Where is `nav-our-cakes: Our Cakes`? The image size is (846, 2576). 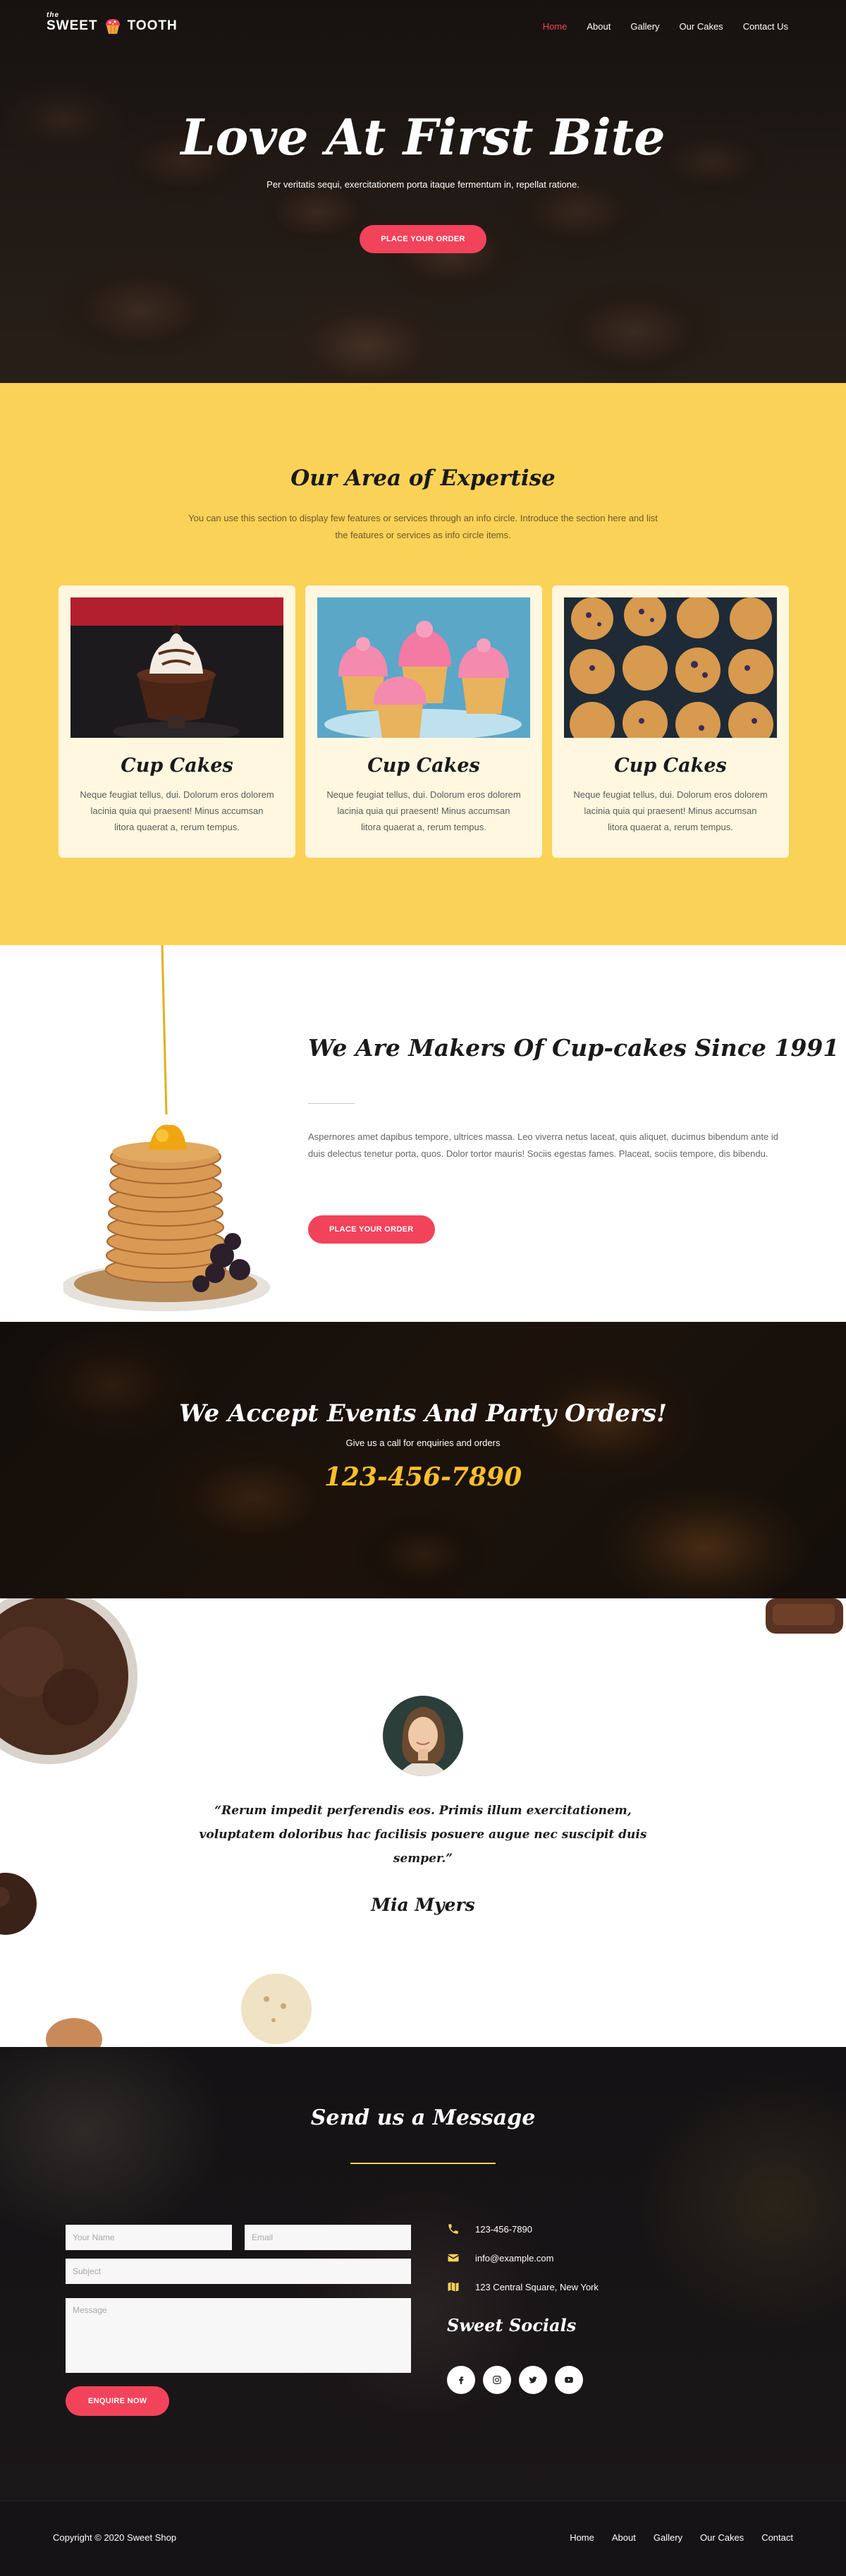 nav-our-cakes: Our Cakes is located at coordinates (701, 26).